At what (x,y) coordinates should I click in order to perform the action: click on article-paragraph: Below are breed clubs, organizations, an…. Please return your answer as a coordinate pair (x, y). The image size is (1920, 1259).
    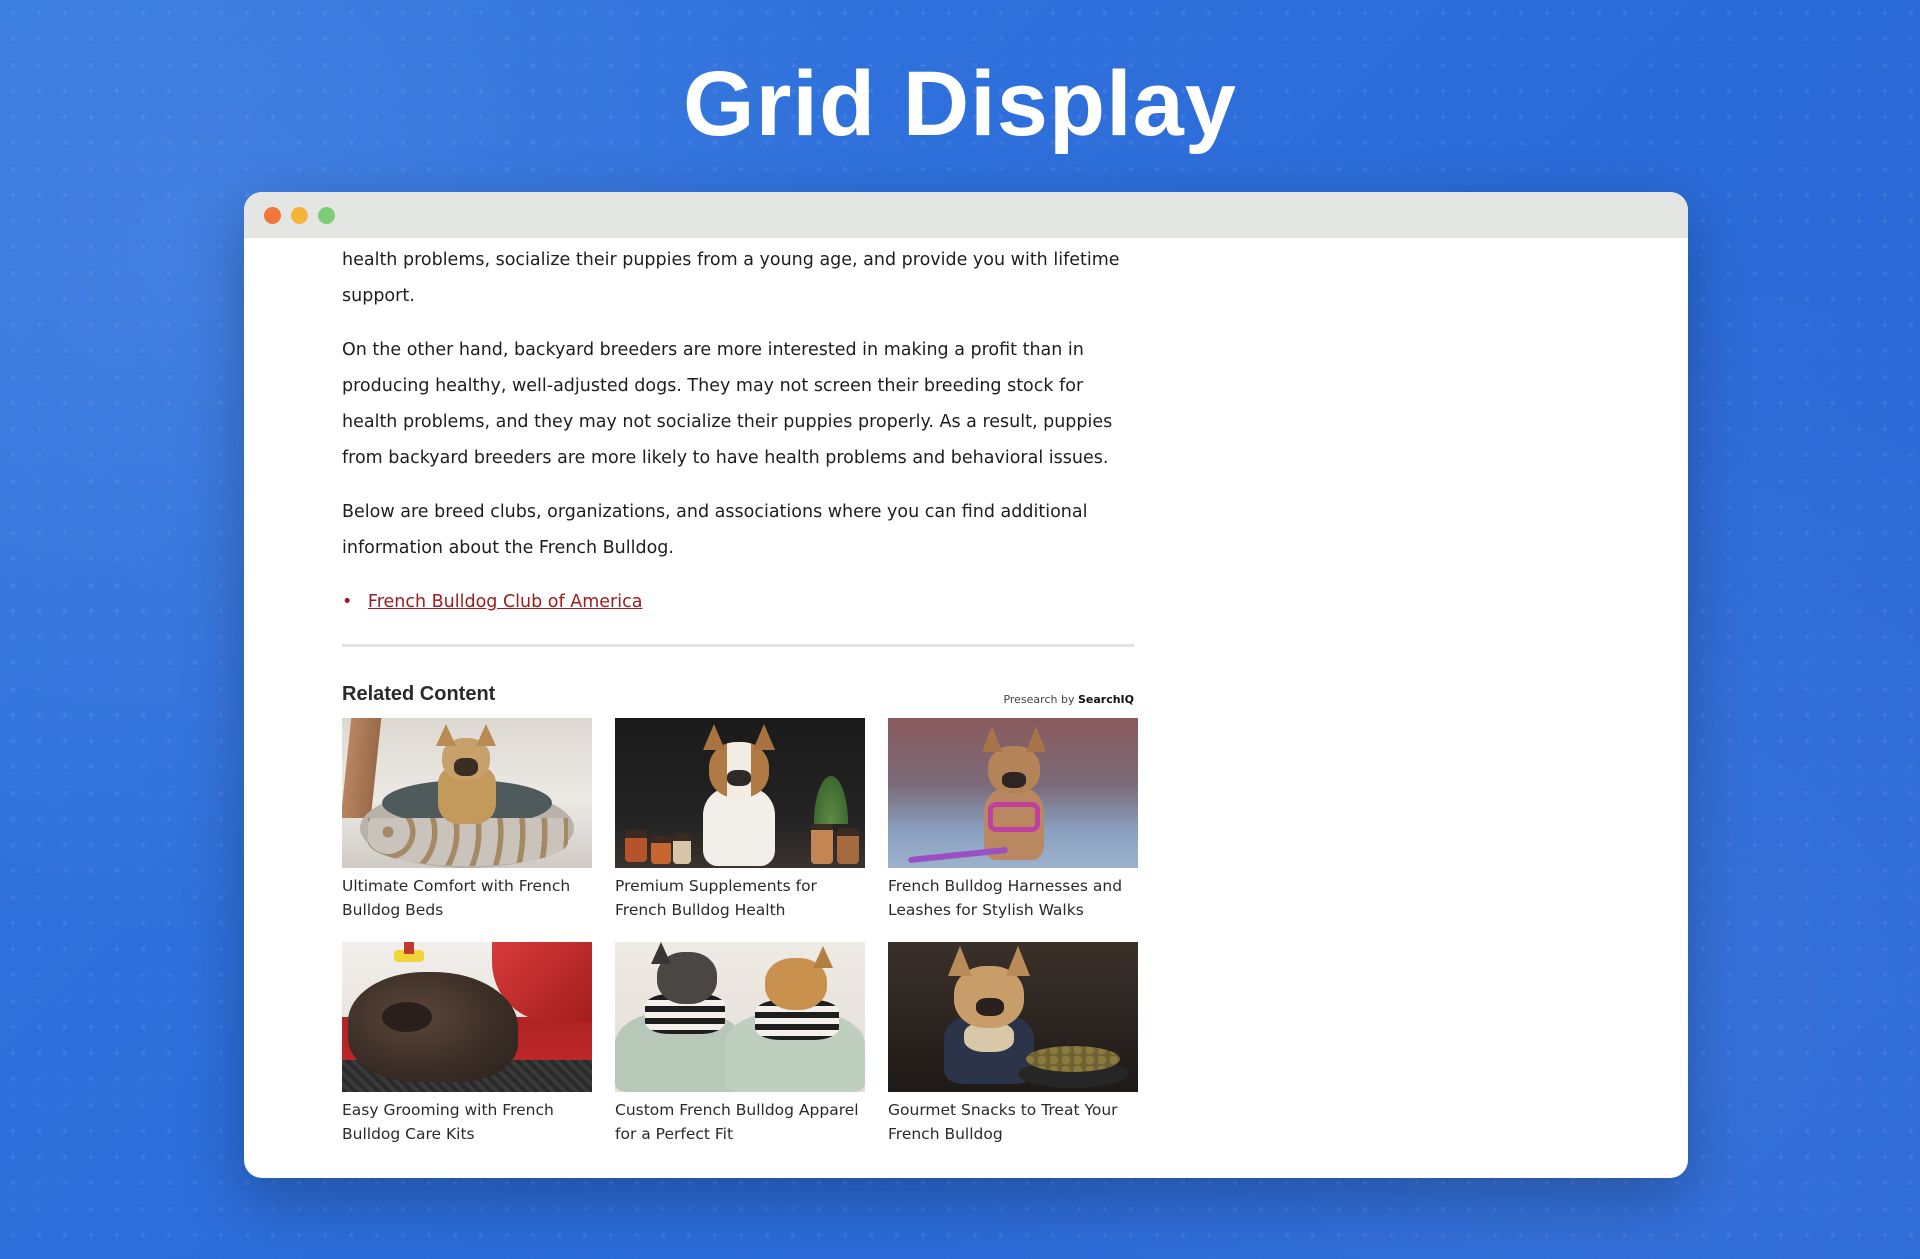
    Looking at the image, I should click on (715, 530).